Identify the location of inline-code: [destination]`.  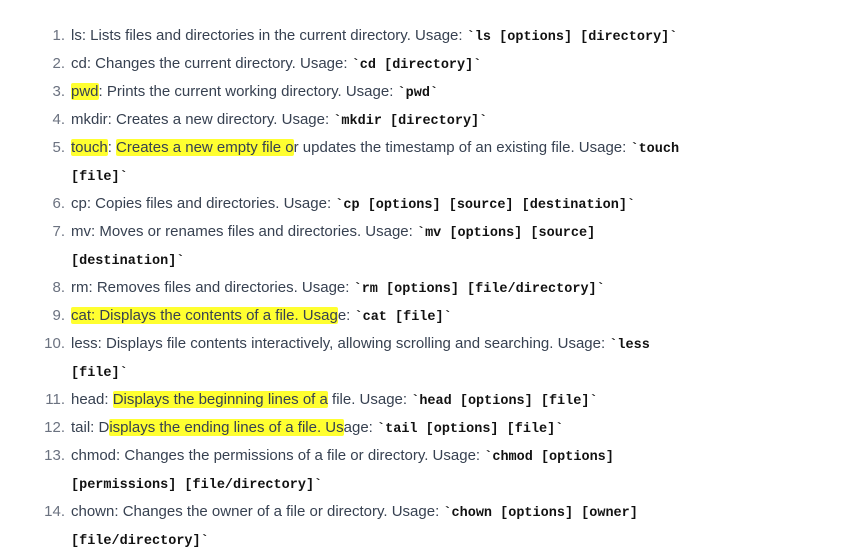
(128, 261).